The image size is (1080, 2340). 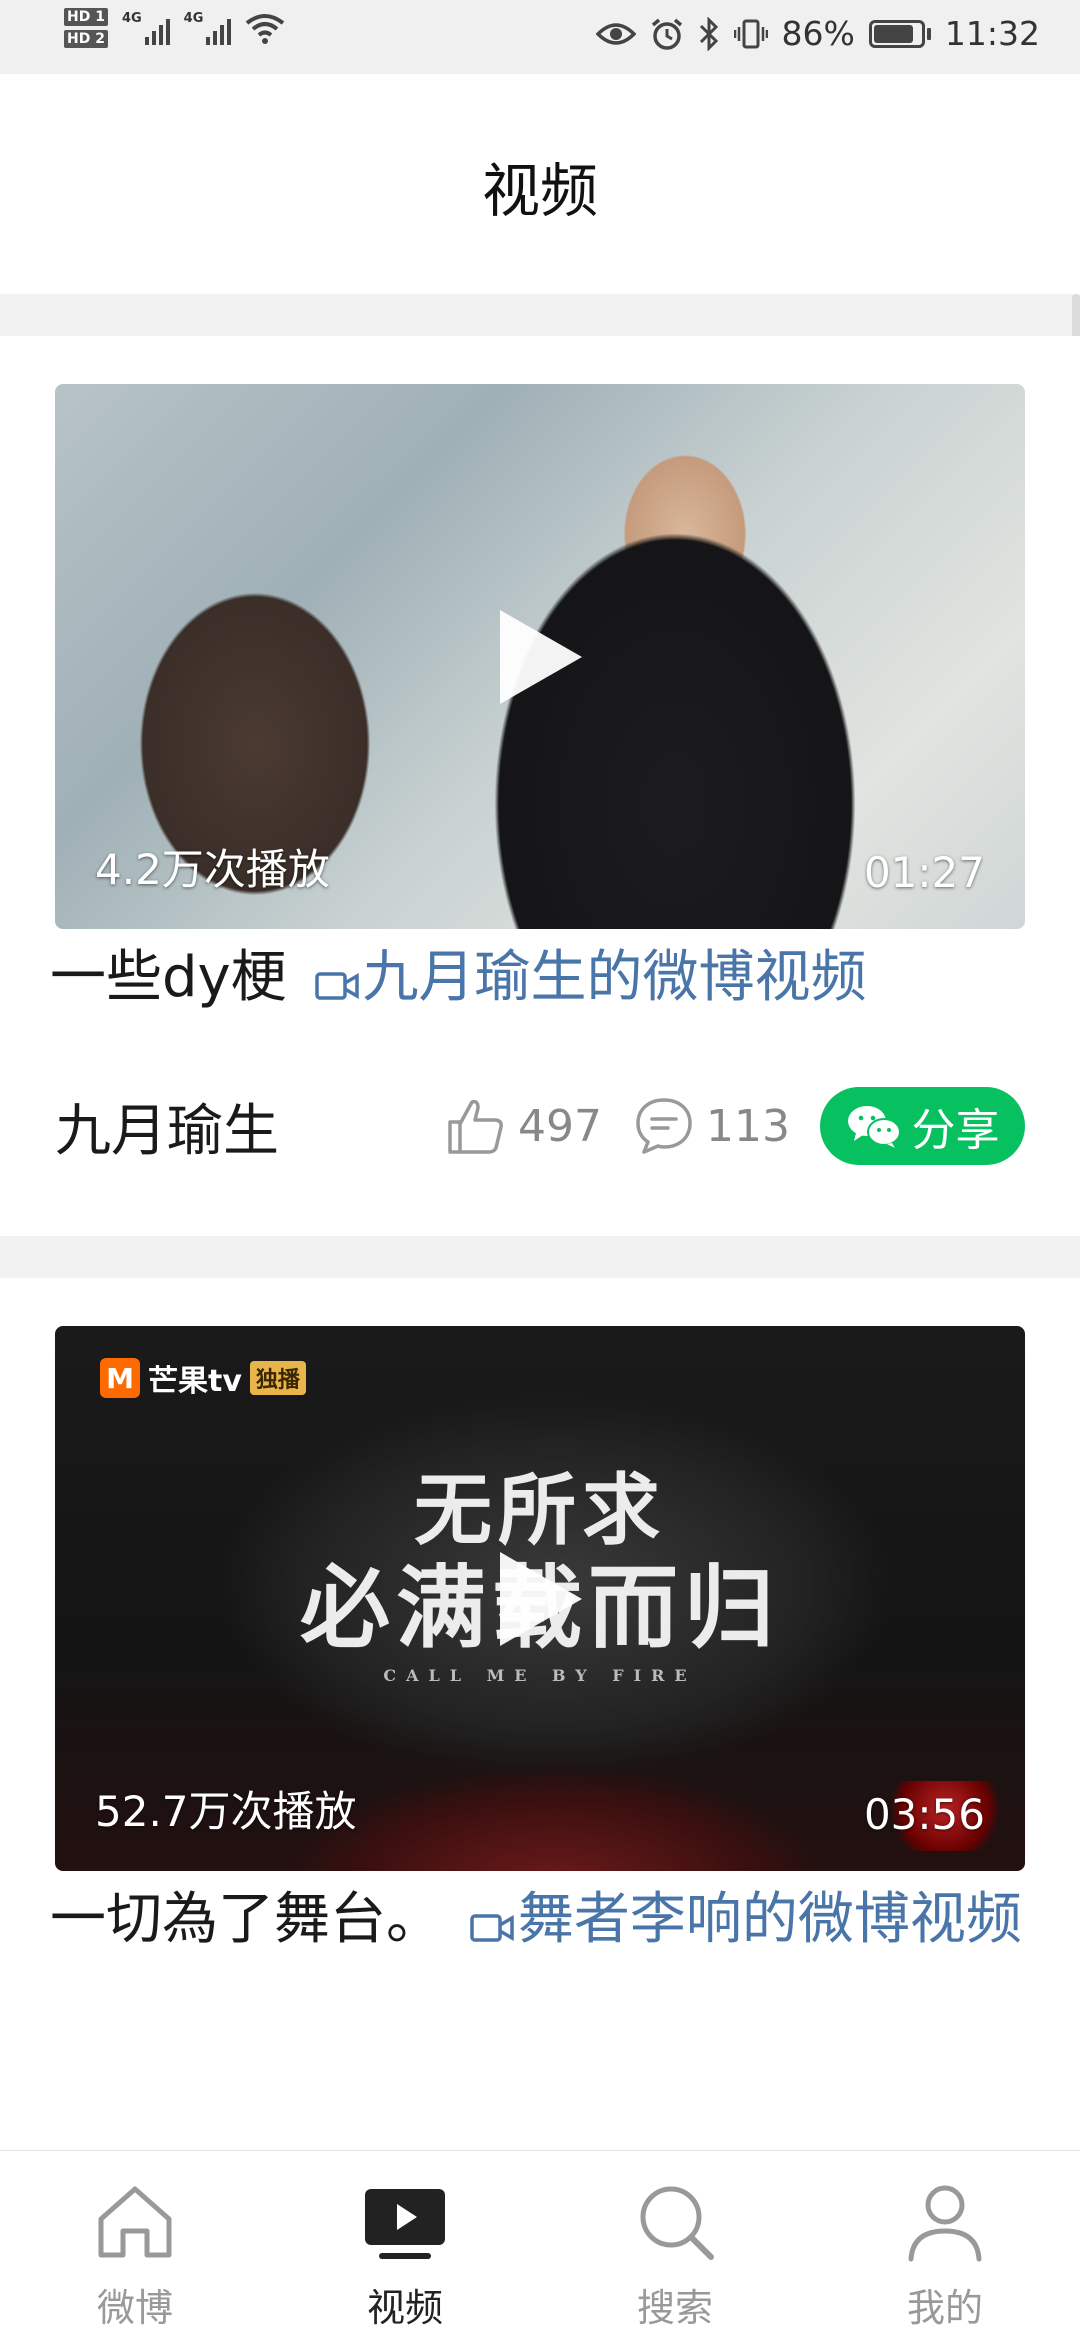 What do you see at coordinates (770, 1919) in the screenshot?
I see `caption-link-text: 舞者李响的微博视频` at bounding box center [770, 1919].